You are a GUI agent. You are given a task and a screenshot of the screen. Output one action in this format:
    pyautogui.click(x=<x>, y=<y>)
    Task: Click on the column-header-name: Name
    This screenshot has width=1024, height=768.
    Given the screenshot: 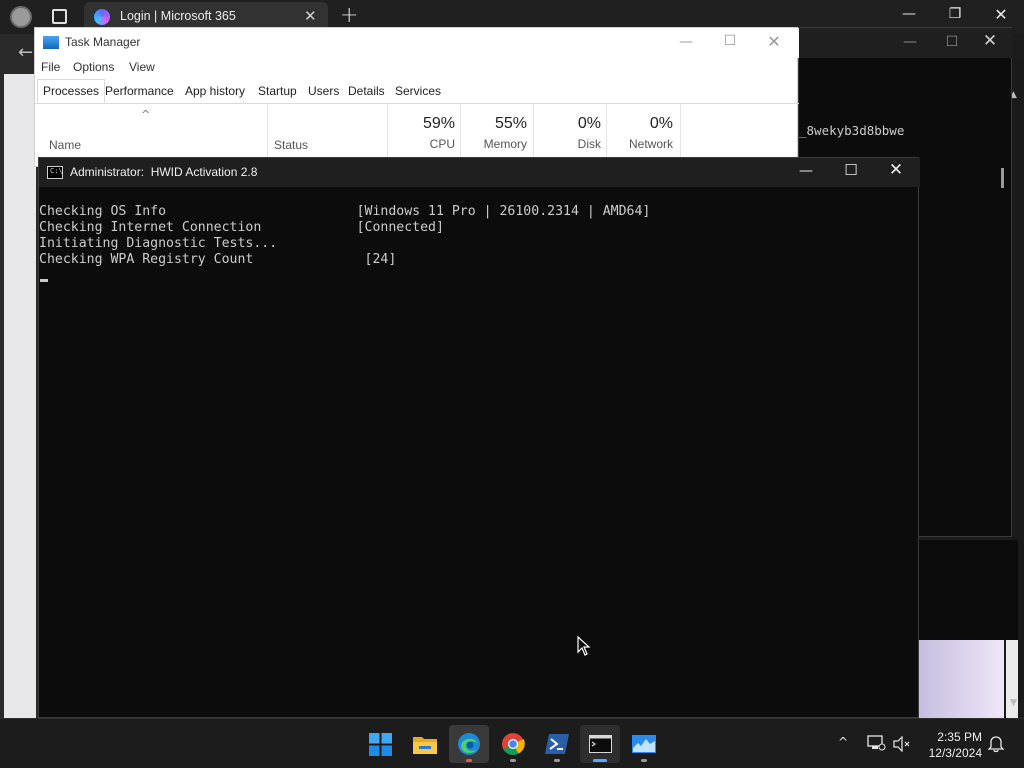 What is the action you would take?
    pyautogui.click(x=65, y=145)
    